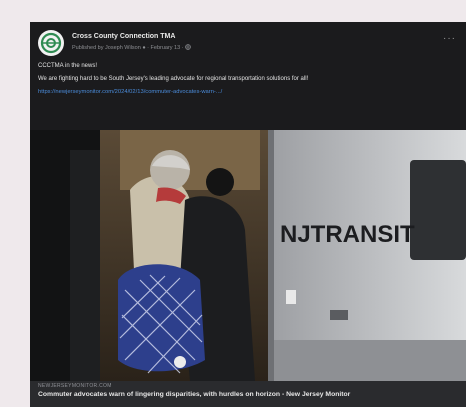 This screenshot has width=466, height=407. Describe the element at coordinates (449, 38) in the screenshot. I see `more-options-button: ···` at that location.